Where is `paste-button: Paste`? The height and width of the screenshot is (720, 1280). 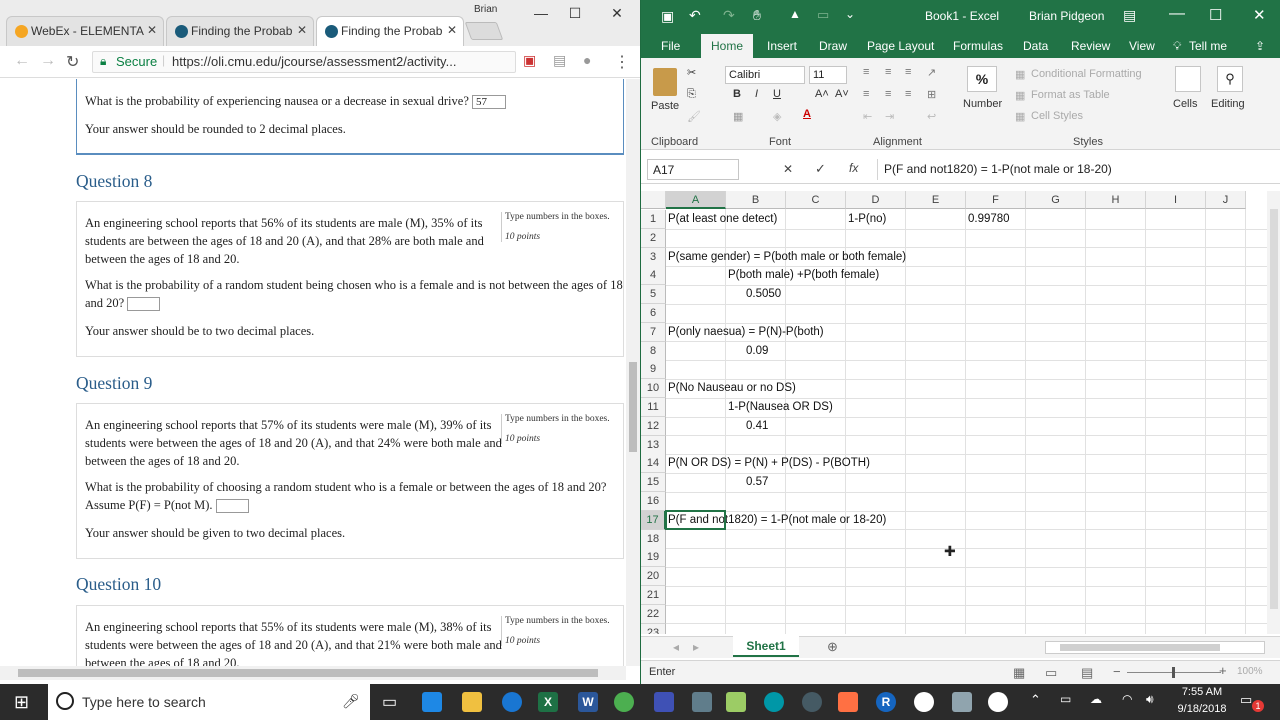
paste-button: Paste is located at coordinates (665, 106).